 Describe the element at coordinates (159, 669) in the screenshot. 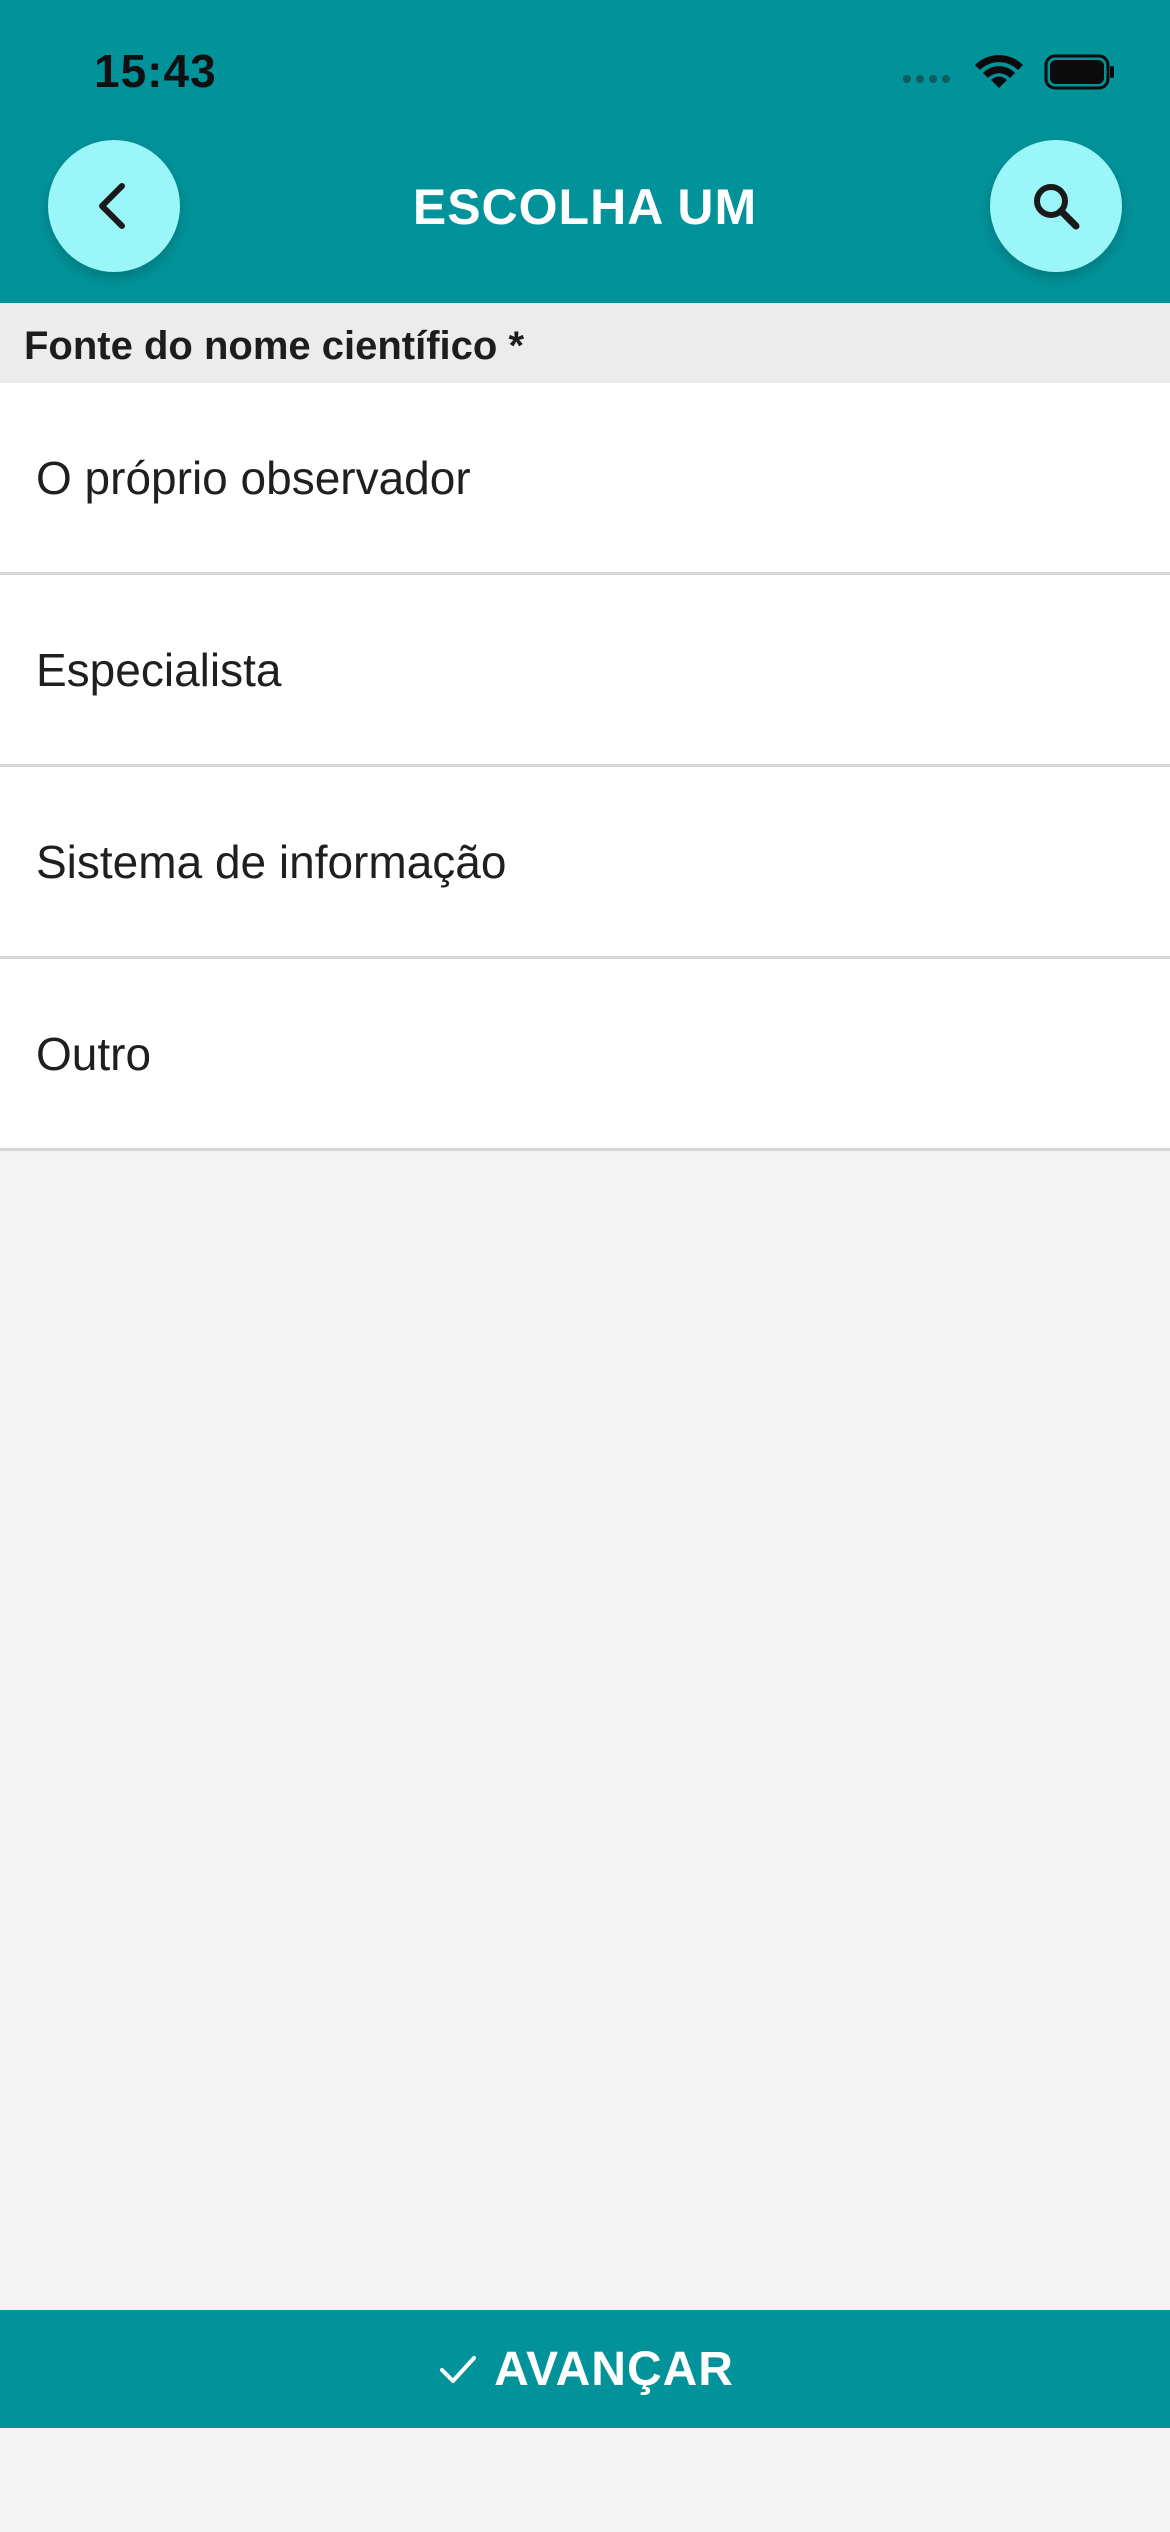

I see `option-label: Especialista` at that location.